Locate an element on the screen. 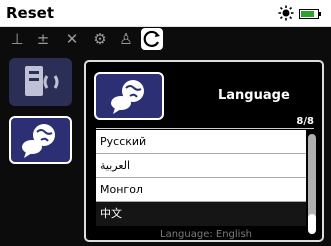 The image size is (331, 246). language-tile is located at coordinates (40, 140).